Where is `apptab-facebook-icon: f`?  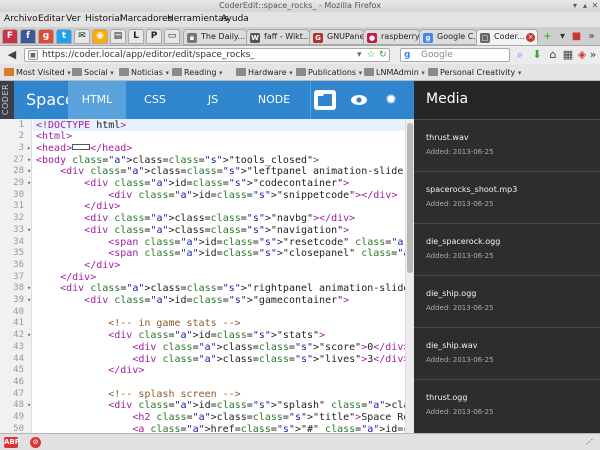
apptab-facebook-icon: f is located at coordinates (28, 36).